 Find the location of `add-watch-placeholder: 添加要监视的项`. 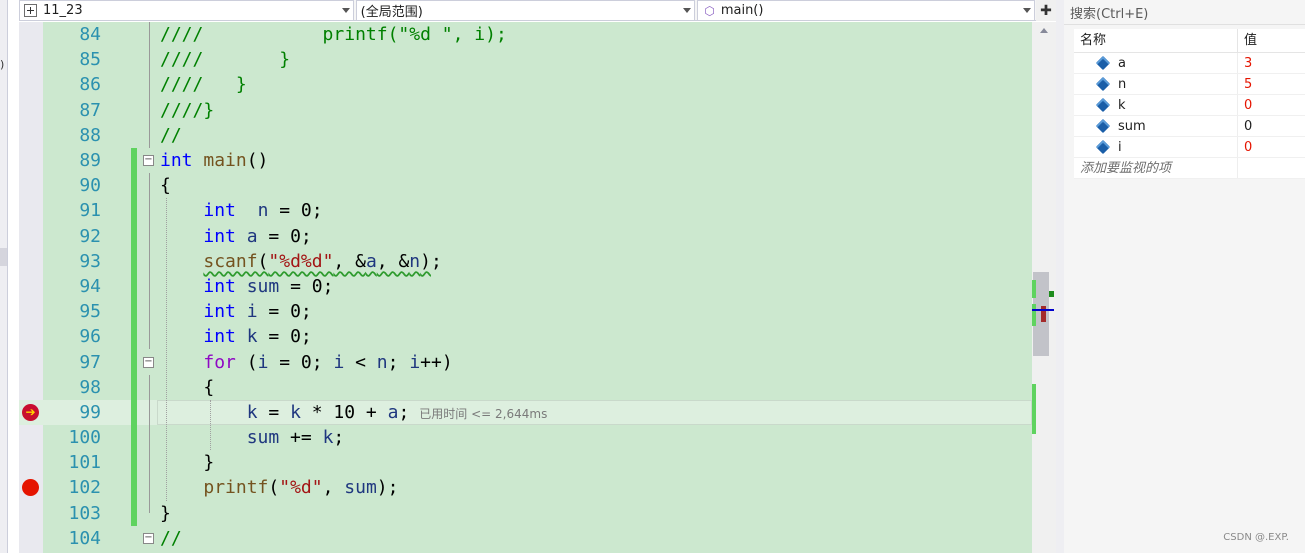

add-watch-placeholder: 添加要监视的项 is located at coordinates (1156, 168).